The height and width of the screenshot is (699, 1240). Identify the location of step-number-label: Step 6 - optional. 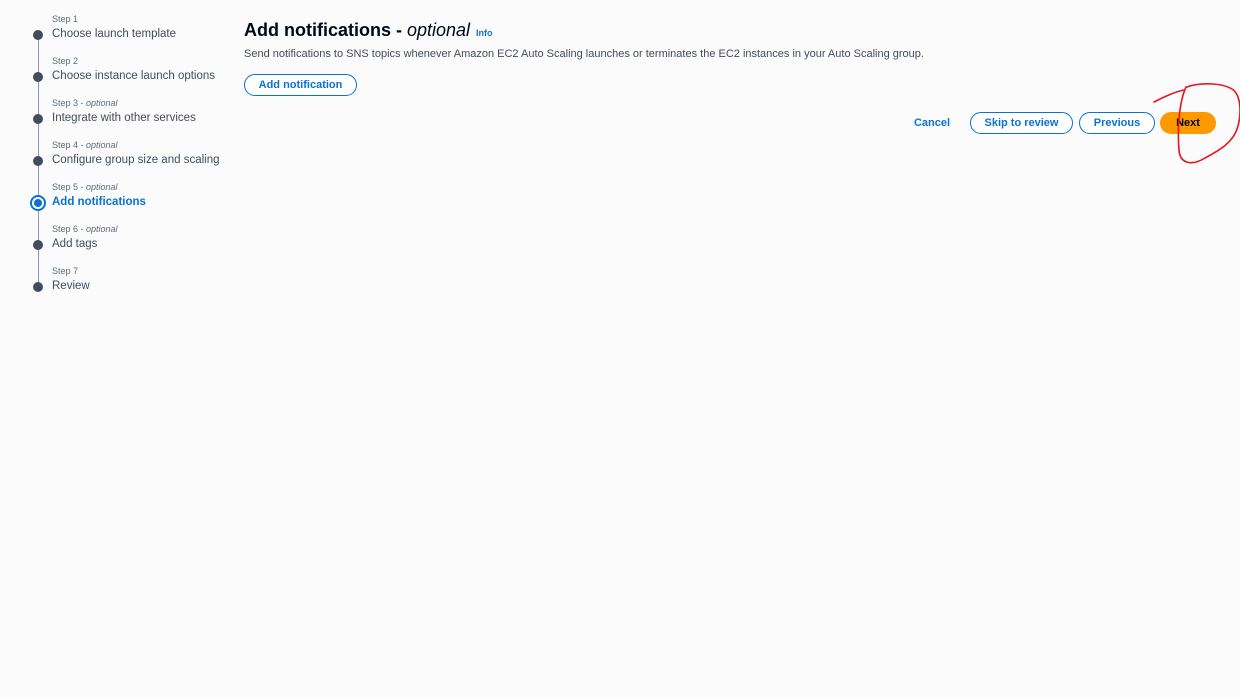
(85, 229).